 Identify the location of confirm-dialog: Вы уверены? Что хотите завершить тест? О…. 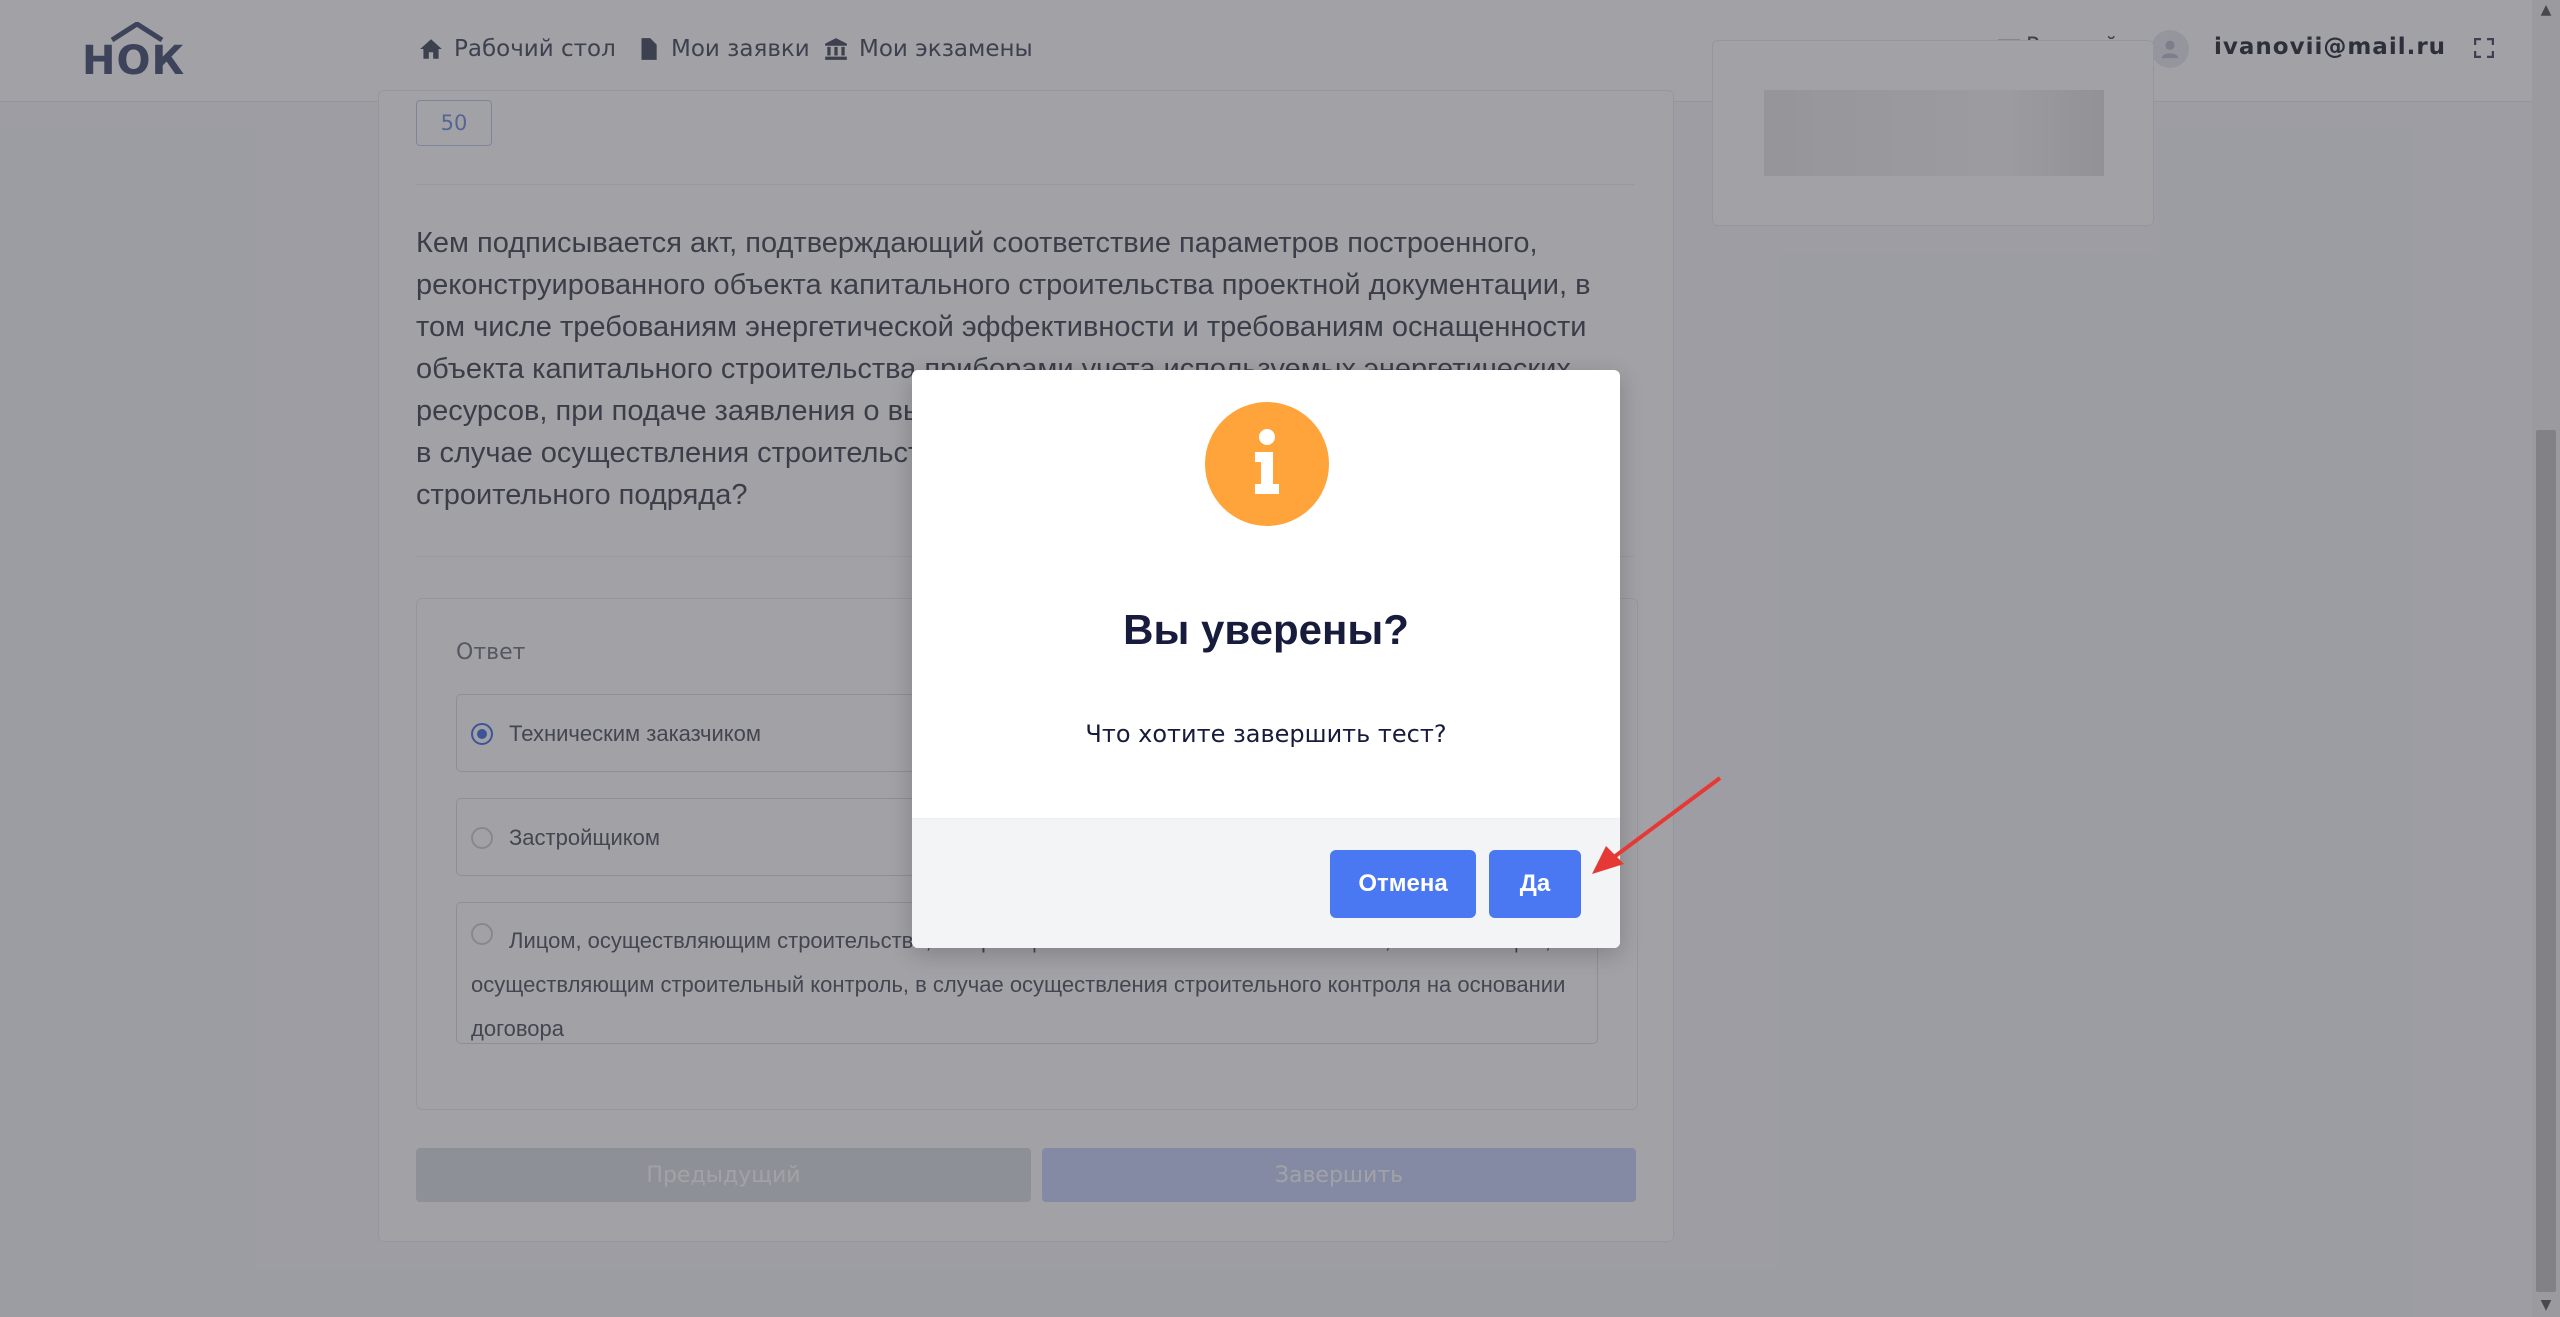
(1266, 659).